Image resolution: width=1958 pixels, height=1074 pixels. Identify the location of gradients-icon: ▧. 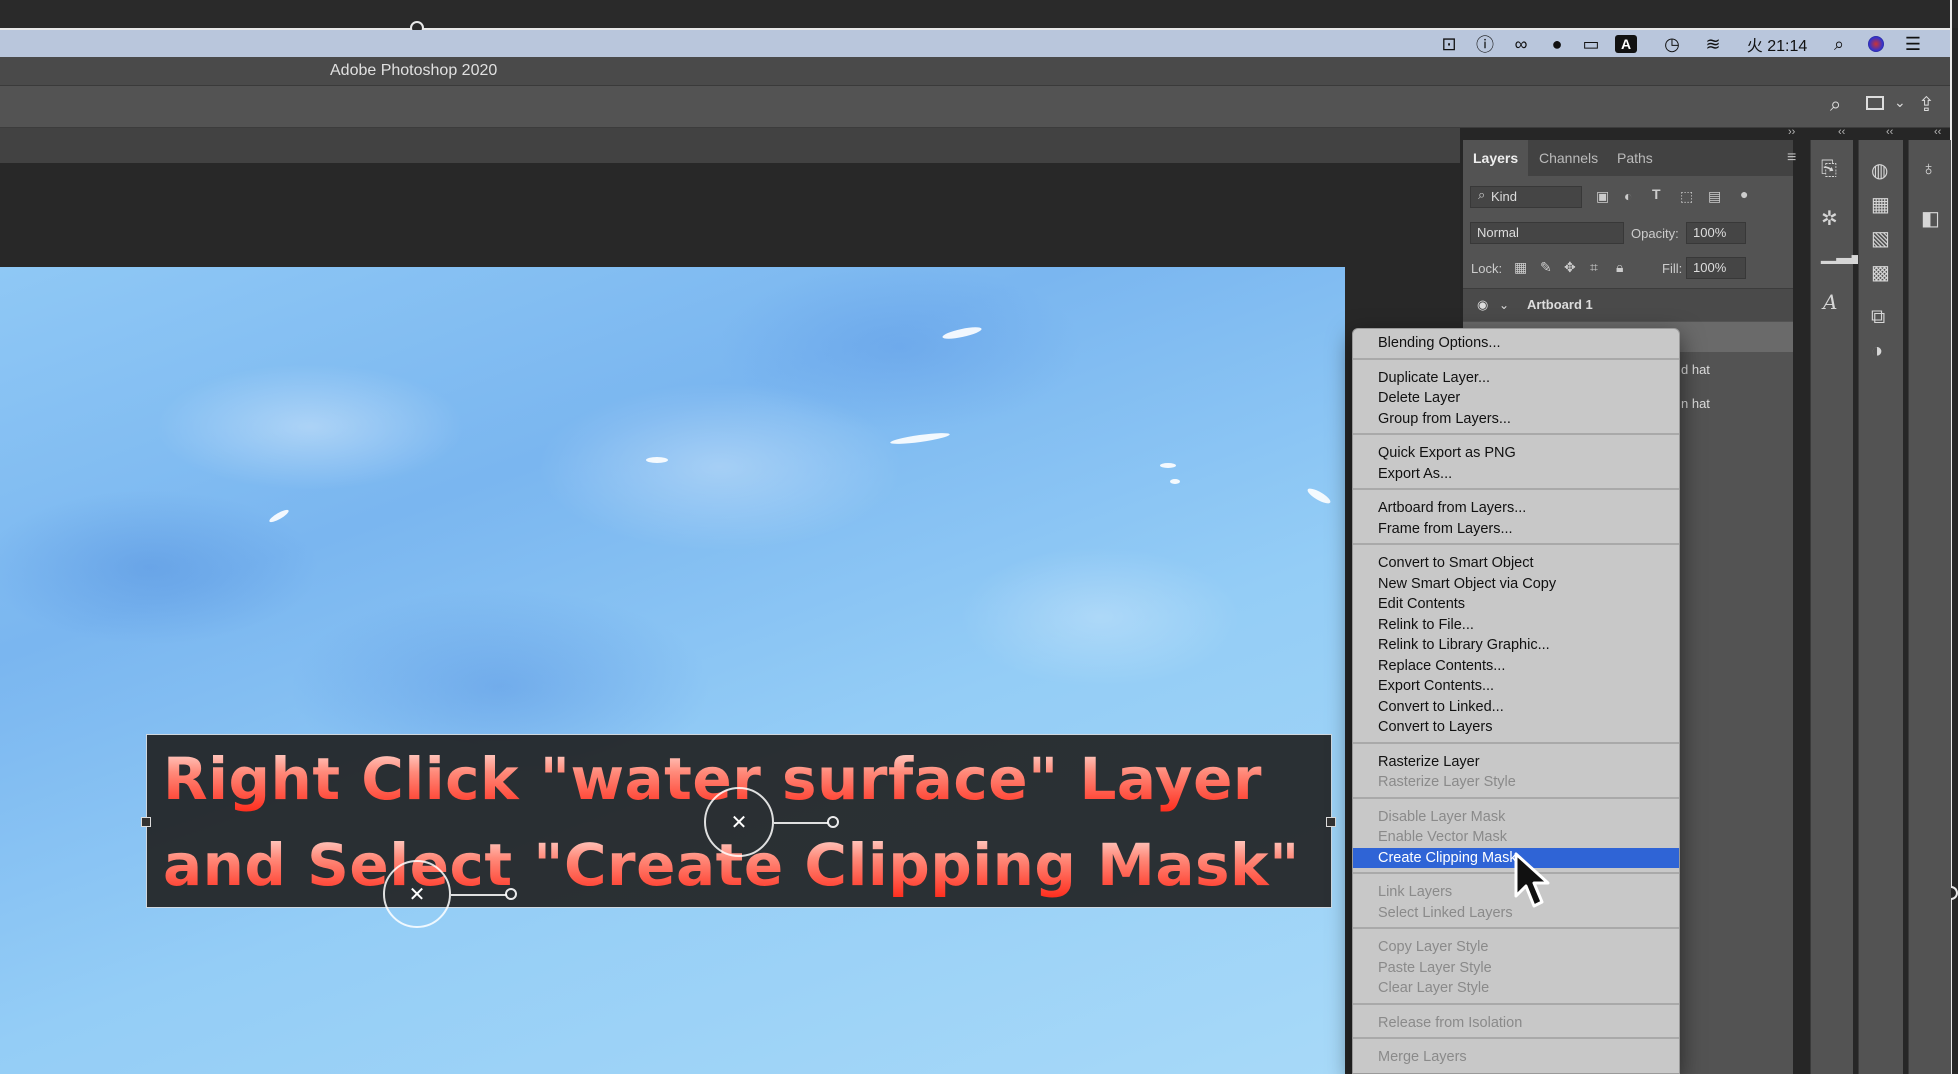
(1880, 238).